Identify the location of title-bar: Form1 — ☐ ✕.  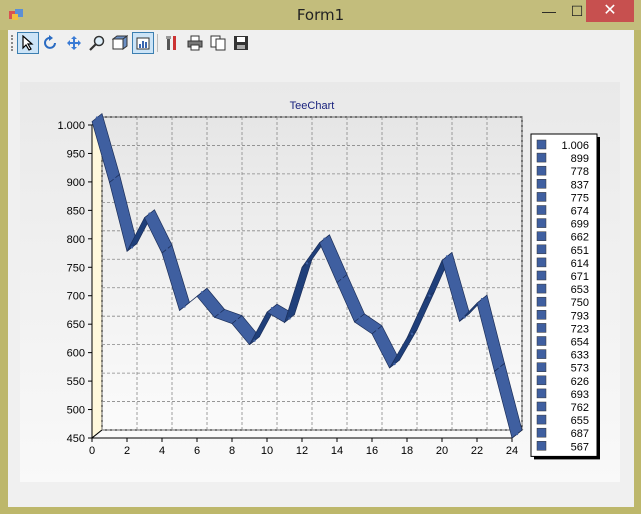
(320, 15).